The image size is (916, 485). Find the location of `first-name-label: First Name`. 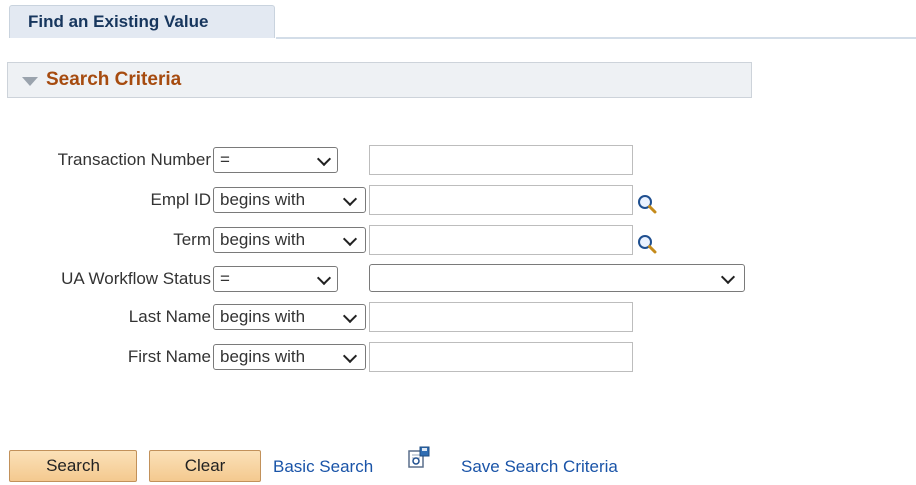

first-name-label: First Name is located at coordinates (169, 356).